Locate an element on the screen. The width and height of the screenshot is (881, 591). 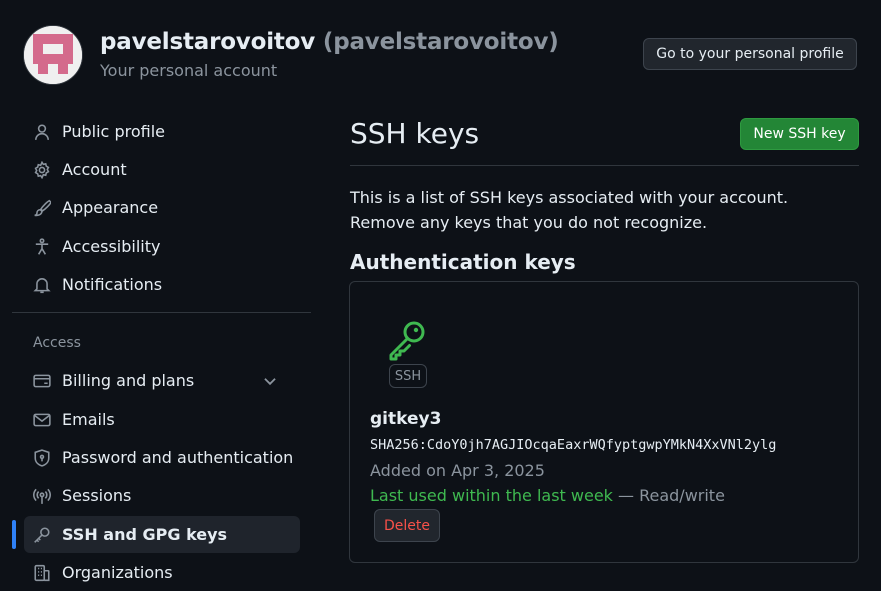
sidebar-item-label: Appearance is located at coordinates (110, 207).